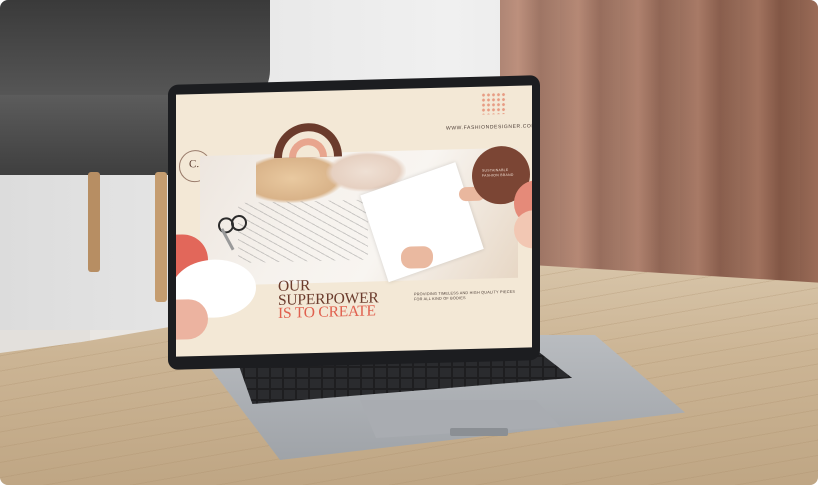 The height and width of the screenshot is (485, 818). Describe the element at coordinates (498, 172) in the screenshot. I see `brand-badge-text: SUSTAINABLE FASHION BRAND` at that location.